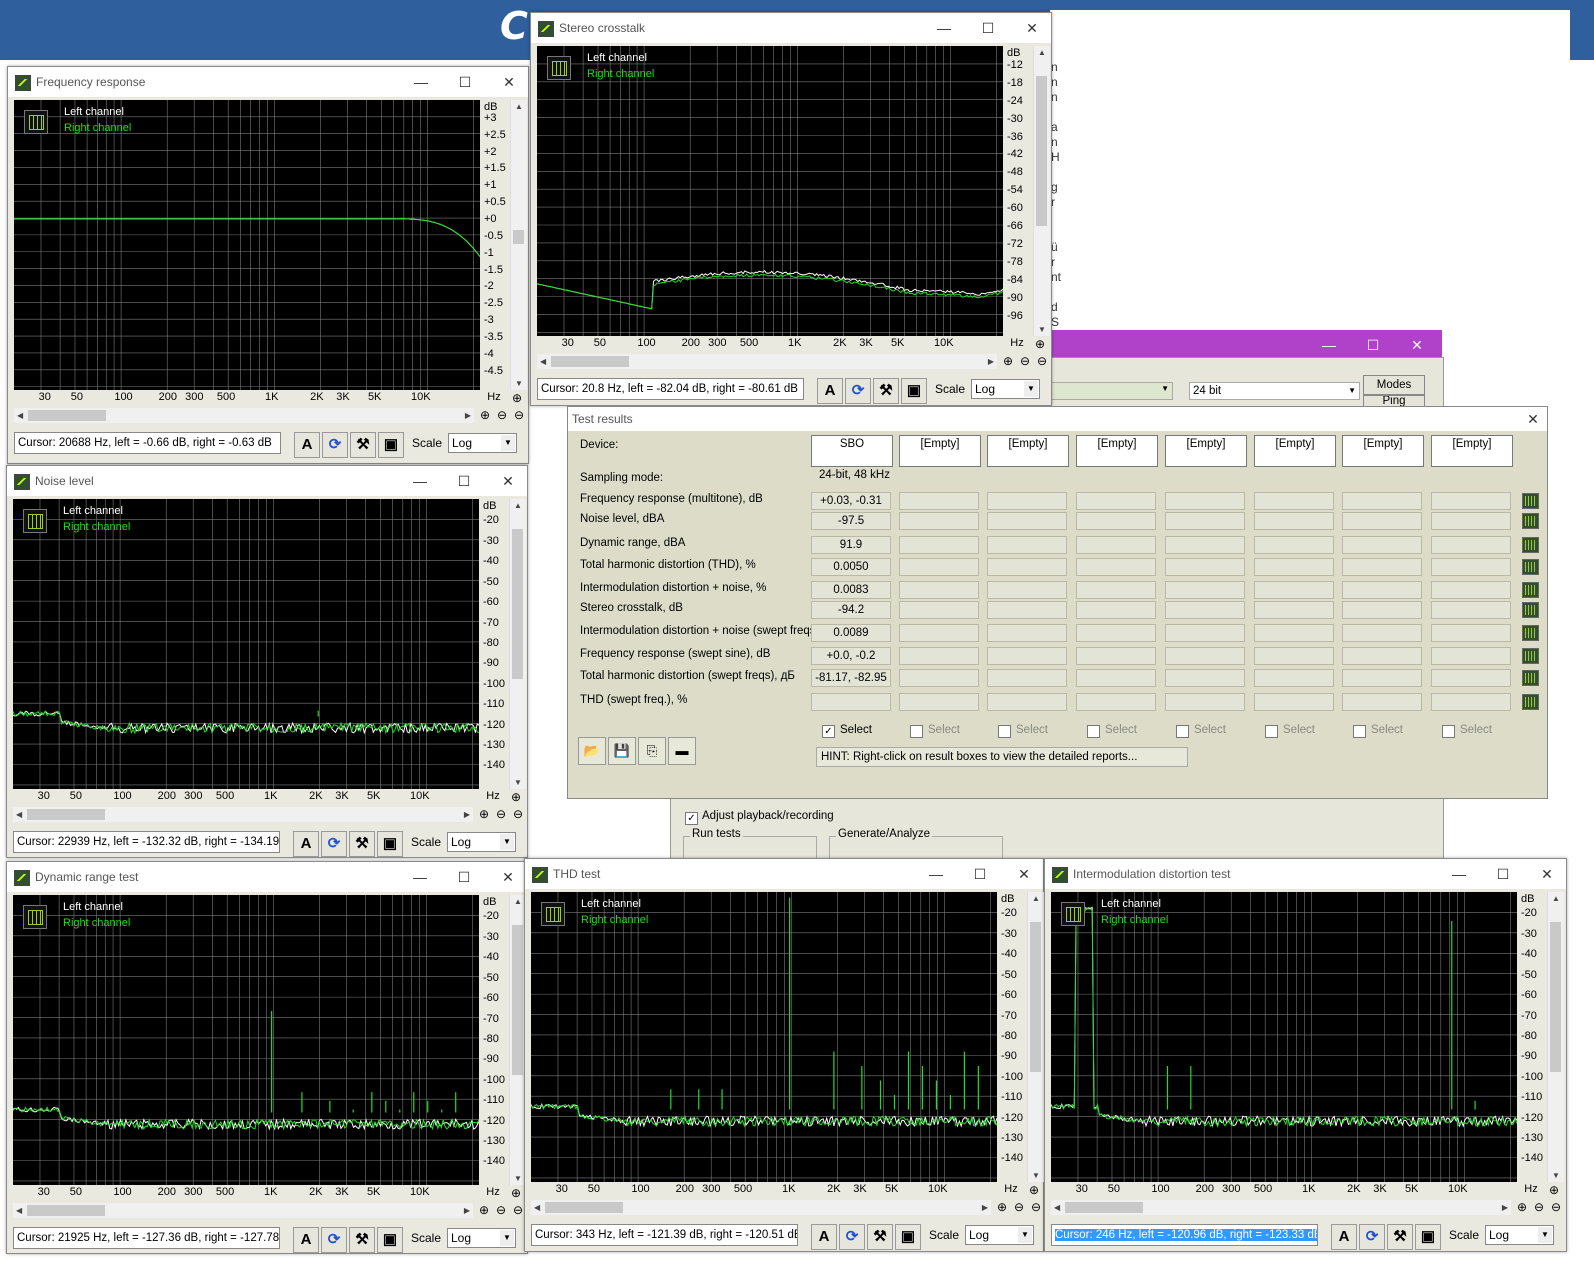  Describe the element at coordinates (622, 751) in the screenshot. I see `save-icon: 💾` at that location.